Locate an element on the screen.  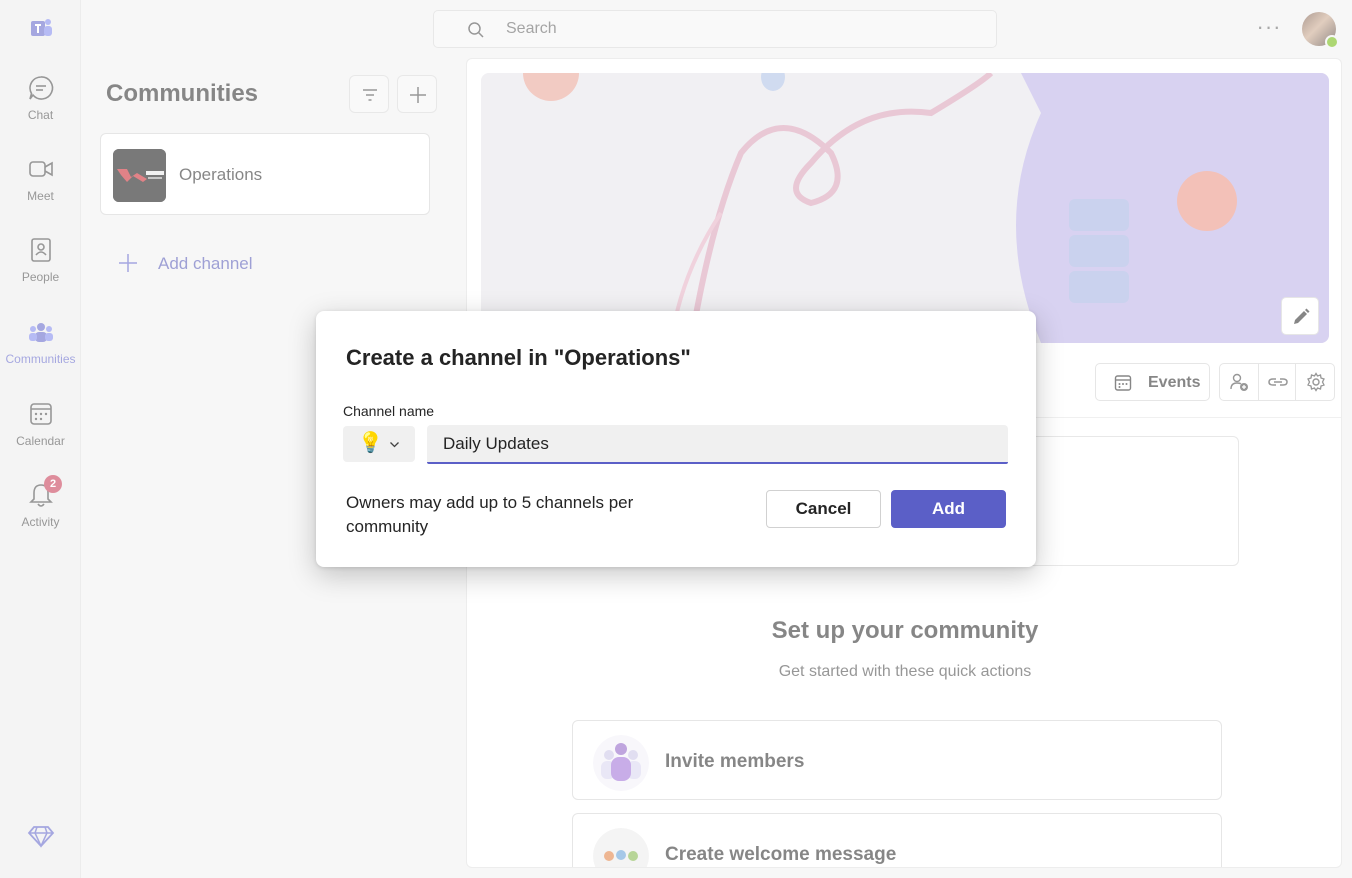
cancel-button: Cancel is located at coordinates (823, 509).